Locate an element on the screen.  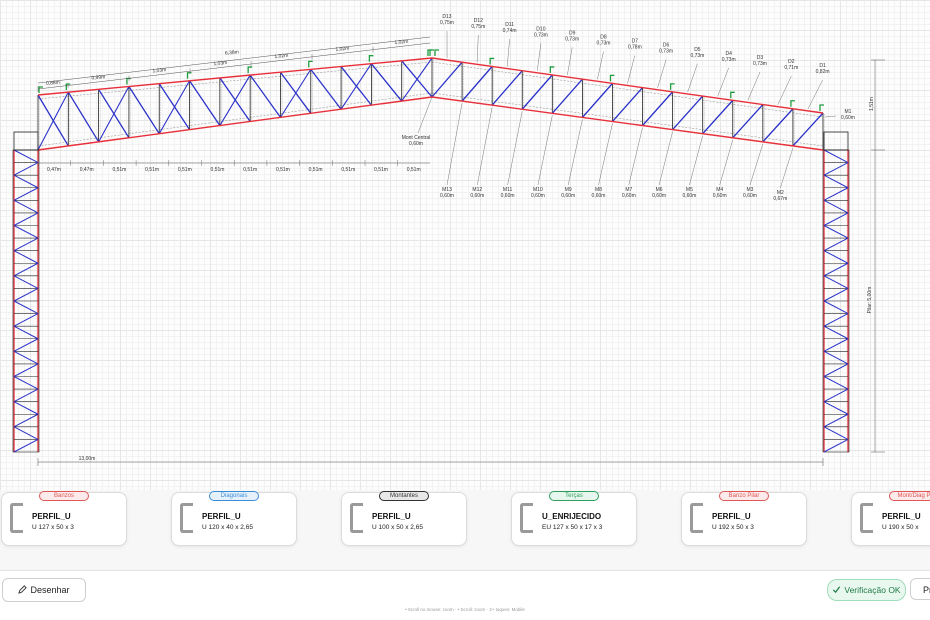
profile-card-montantes: Montantes PERFIL_U U 100 x 50 x 2,65 is located at coordinates (404, 518).